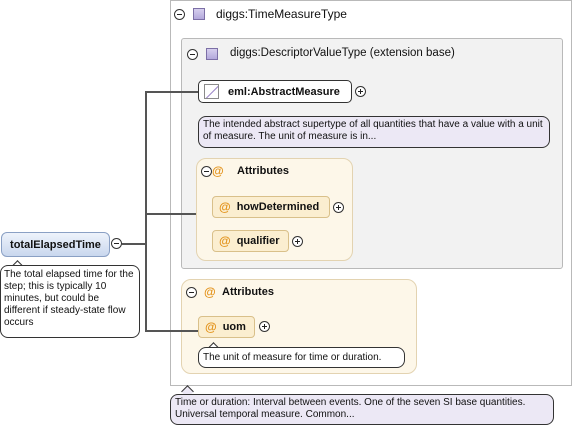  I want to click on inherited-attributes-at-icon: @, so click(218, 171).